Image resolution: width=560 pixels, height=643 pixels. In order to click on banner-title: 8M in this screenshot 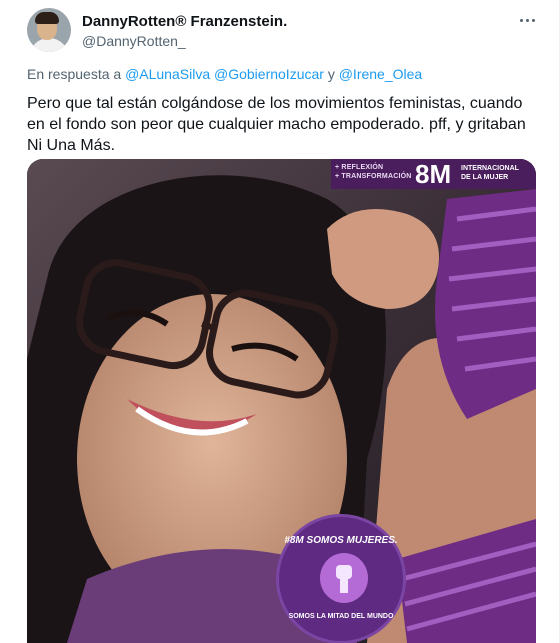, I will do `click(433, 174)`.